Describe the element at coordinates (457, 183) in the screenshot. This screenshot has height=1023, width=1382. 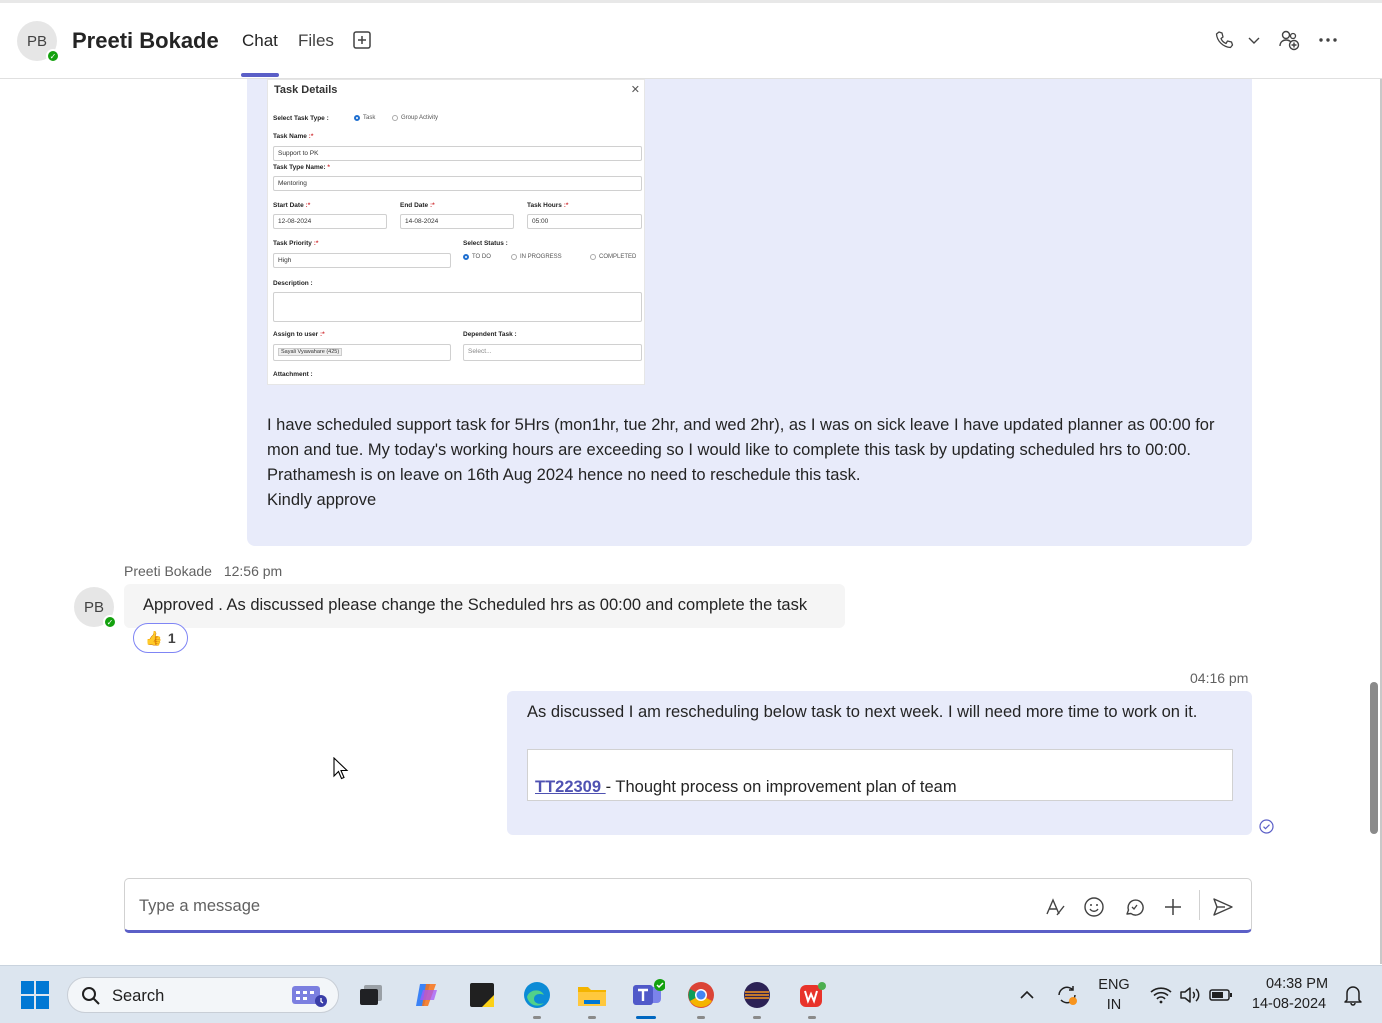
I see `task-type-field: Mentoring` at that location.